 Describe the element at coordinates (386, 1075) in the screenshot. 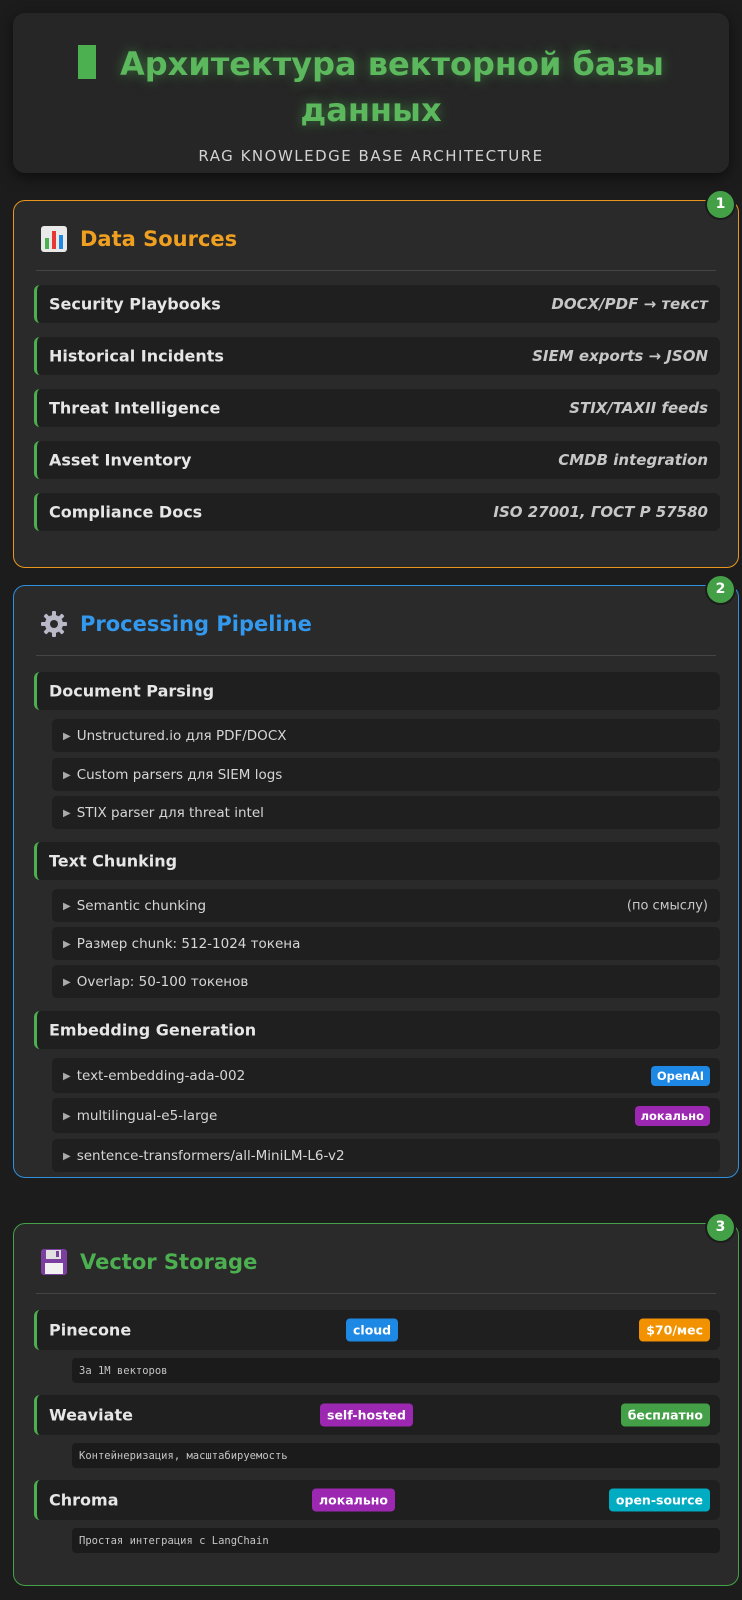

I see `list-item: ▶ text-embedding-ada-002 OpenAI` at that location.